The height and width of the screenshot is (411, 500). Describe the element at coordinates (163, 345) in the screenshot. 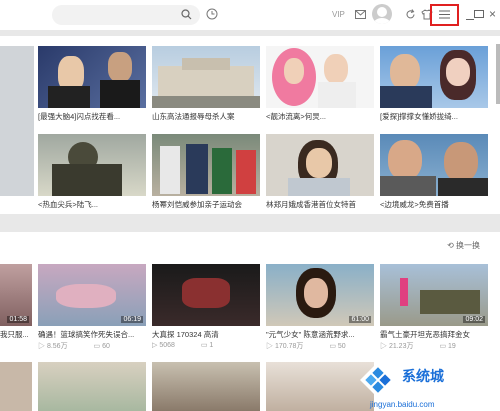

I see `play-count: ▷ 5068` at that location.